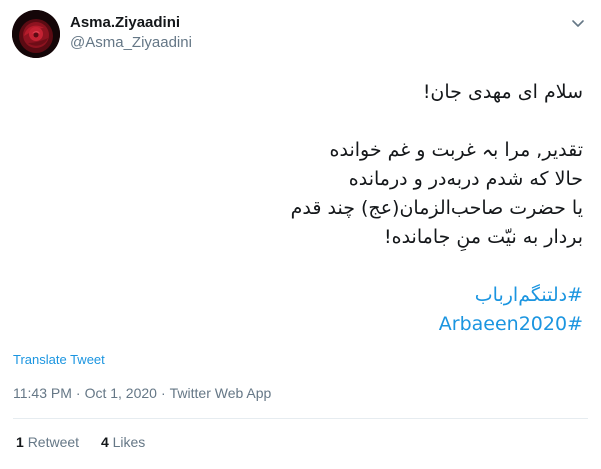 This screenshot has width=601, height=469. Describe the element at coordinates (129, 442) in the screenshot. I see `likes-label: Likes` at that location.